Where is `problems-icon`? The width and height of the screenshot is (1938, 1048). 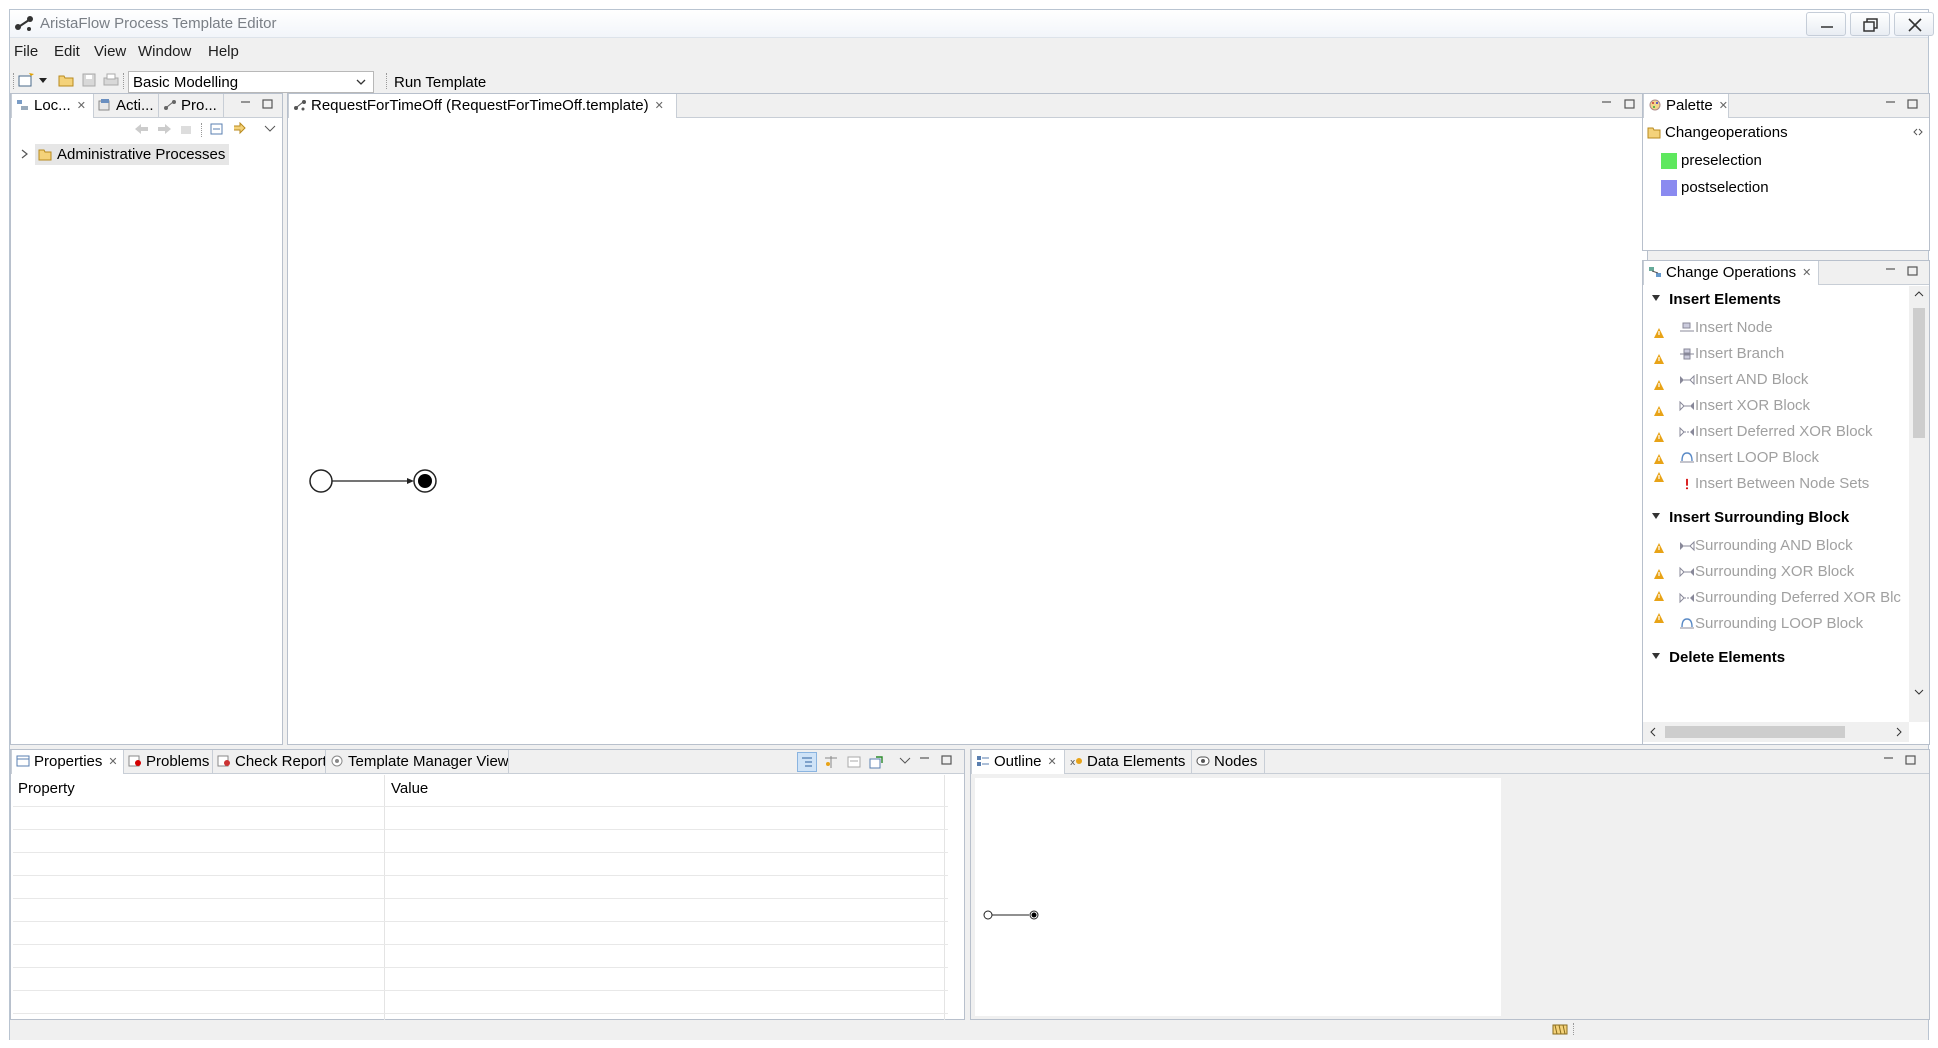
problems-icon is located at coordinates (134, 761).